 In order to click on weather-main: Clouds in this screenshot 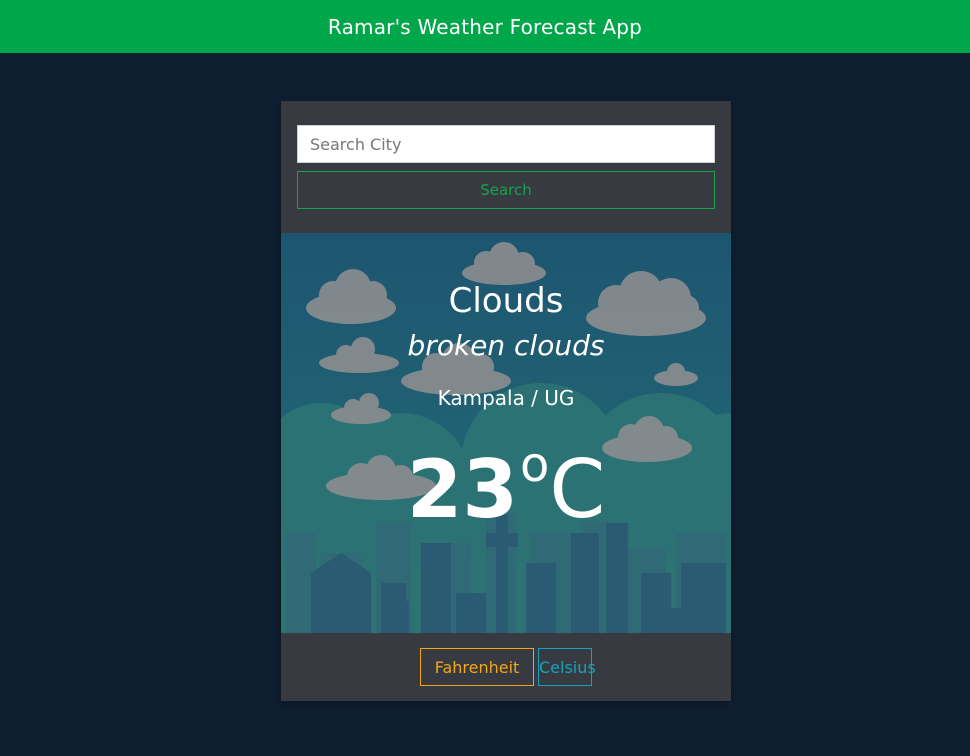, I will do `click(506, 301)`.